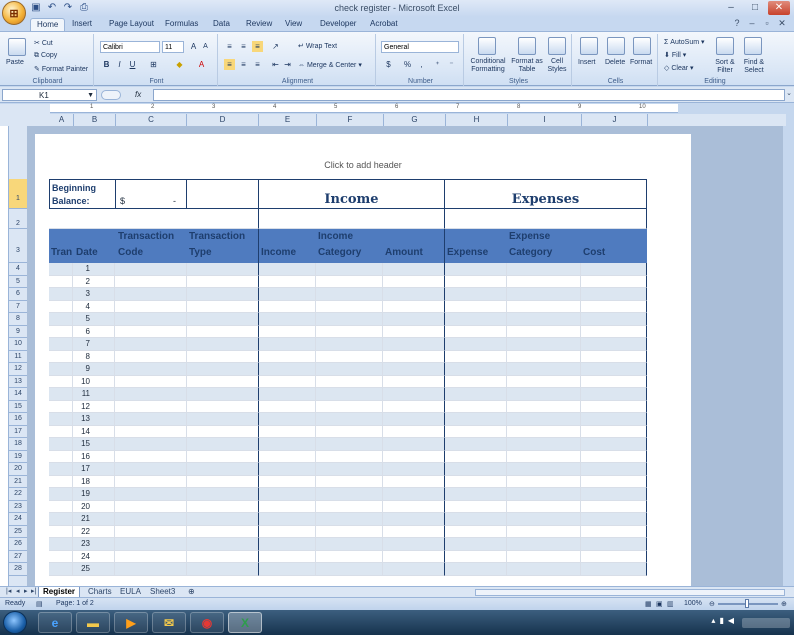 Image resolution: width=794 pixels, height=635 pixels. What do you see at coordinates (557, 46) in the screenshot?
I see `cell-styles-icon` at bounding box center [557, 46].